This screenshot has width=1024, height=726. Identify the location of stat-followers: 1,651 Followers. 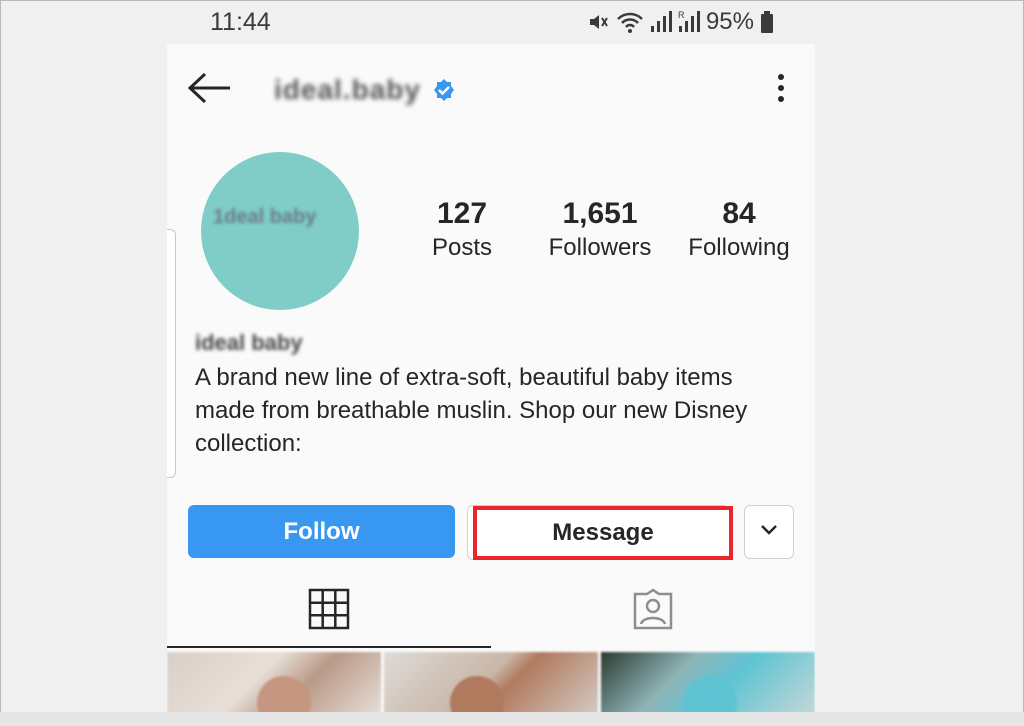
(600, 230).